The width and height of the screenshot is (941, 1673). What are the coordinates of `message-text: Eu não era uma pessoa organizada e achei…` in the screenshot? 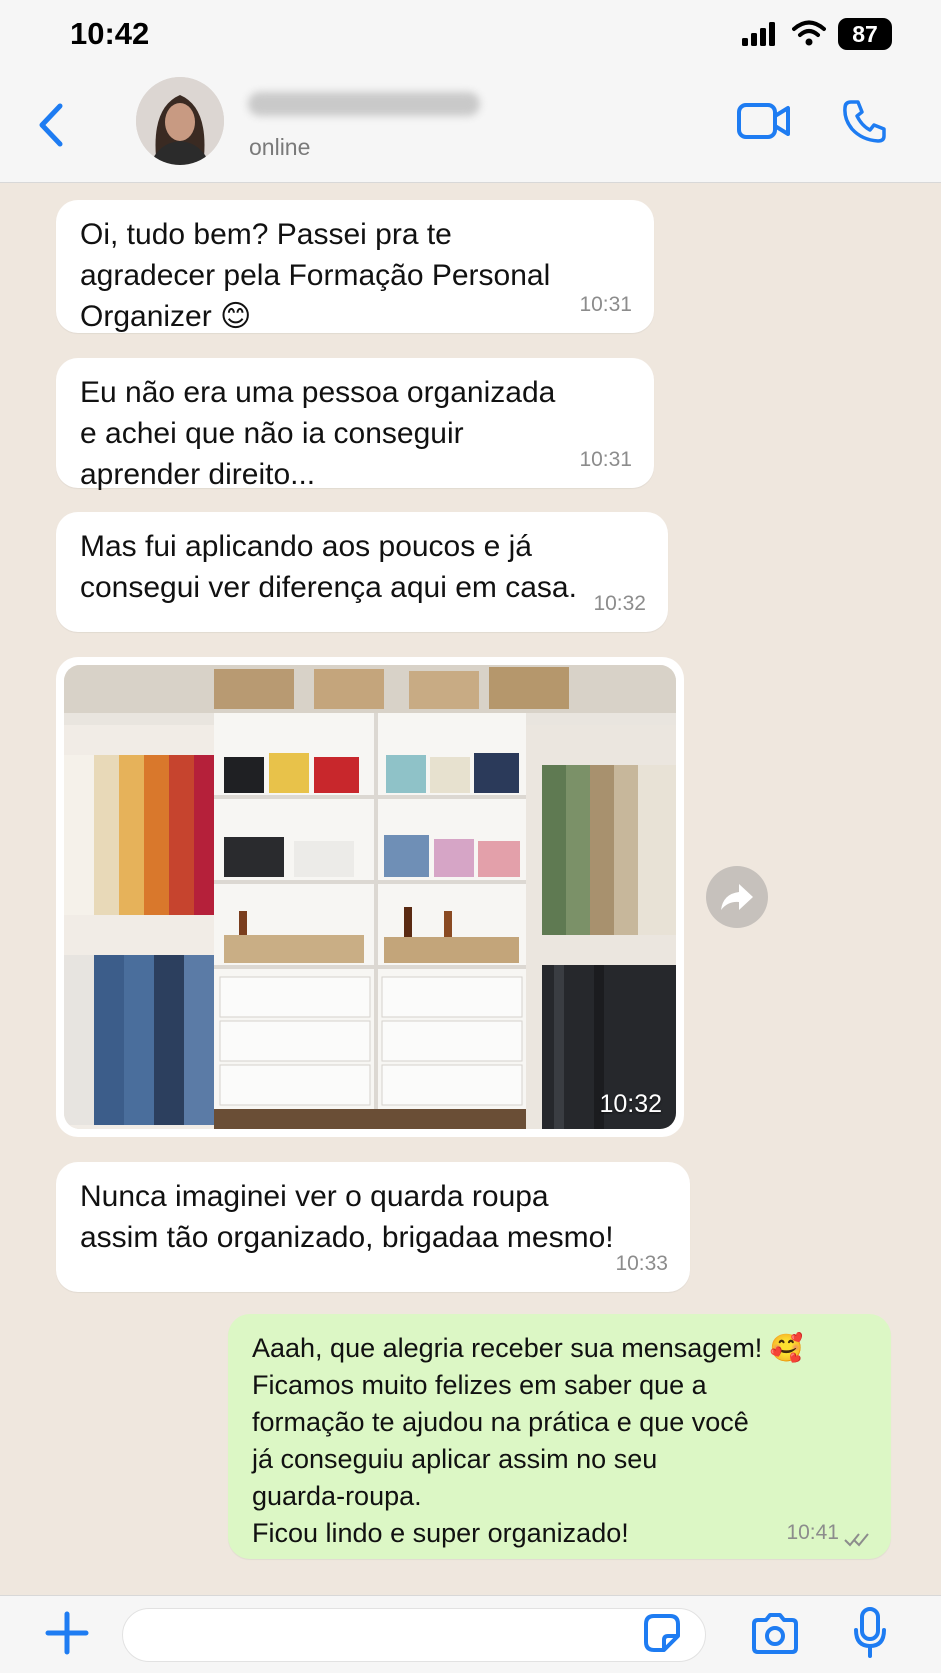 It's located at (318, 433).